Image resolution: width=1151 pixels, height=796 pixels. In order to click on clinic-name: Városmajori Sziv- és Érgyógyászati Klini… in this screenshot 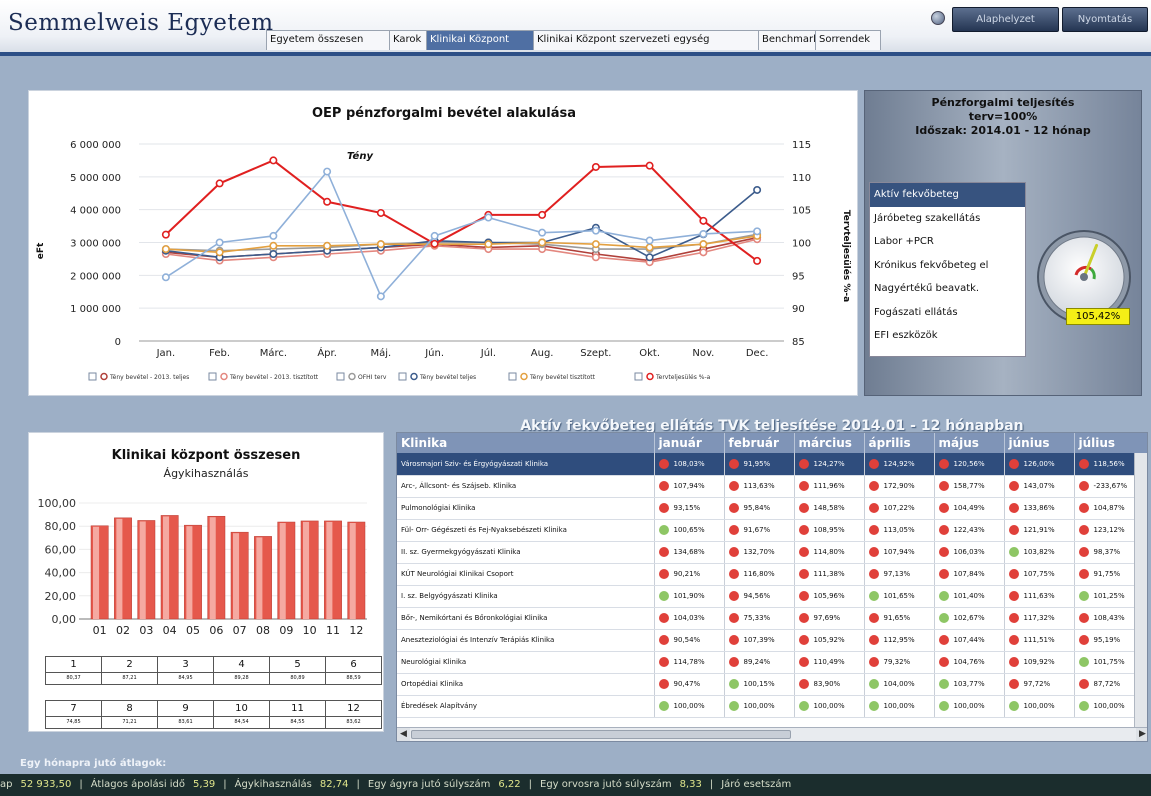, I will do `click(526, 464)`.